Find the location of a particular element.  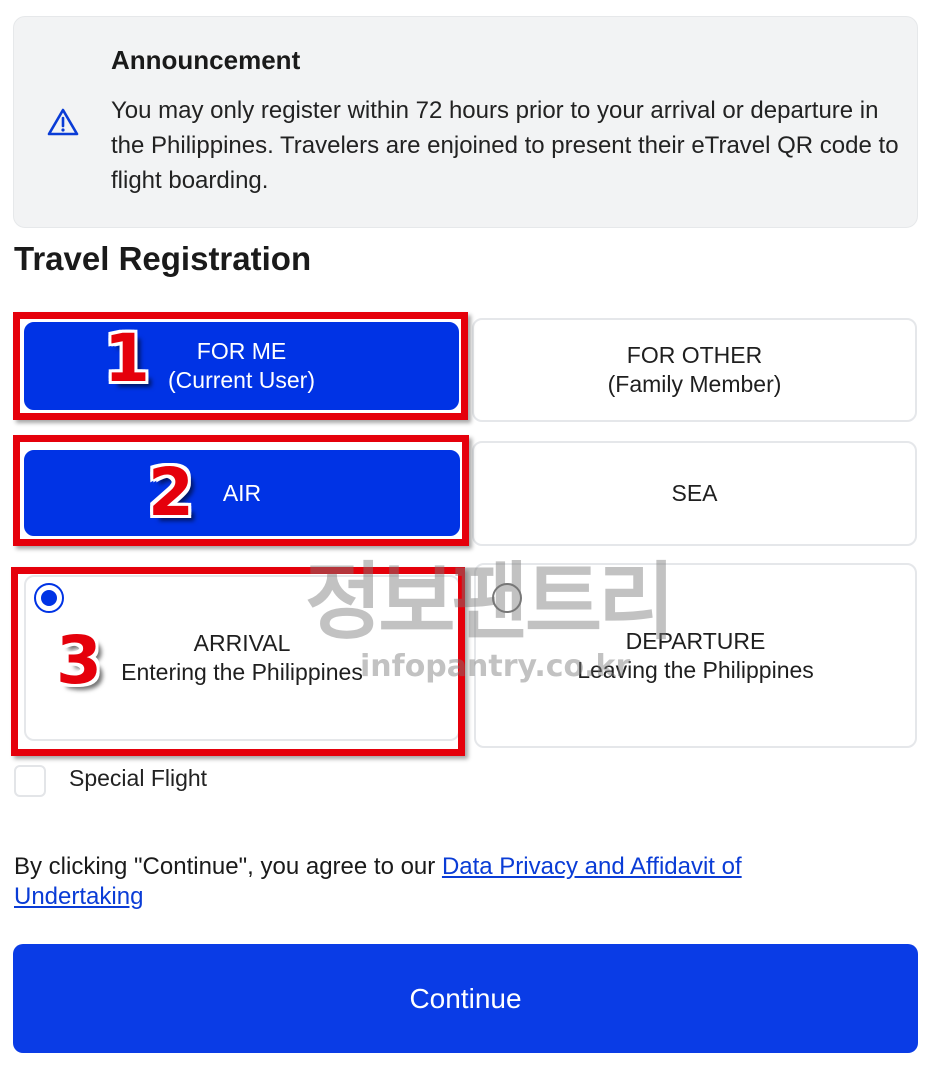

arrival-radio is located at coordinates (49, 598).